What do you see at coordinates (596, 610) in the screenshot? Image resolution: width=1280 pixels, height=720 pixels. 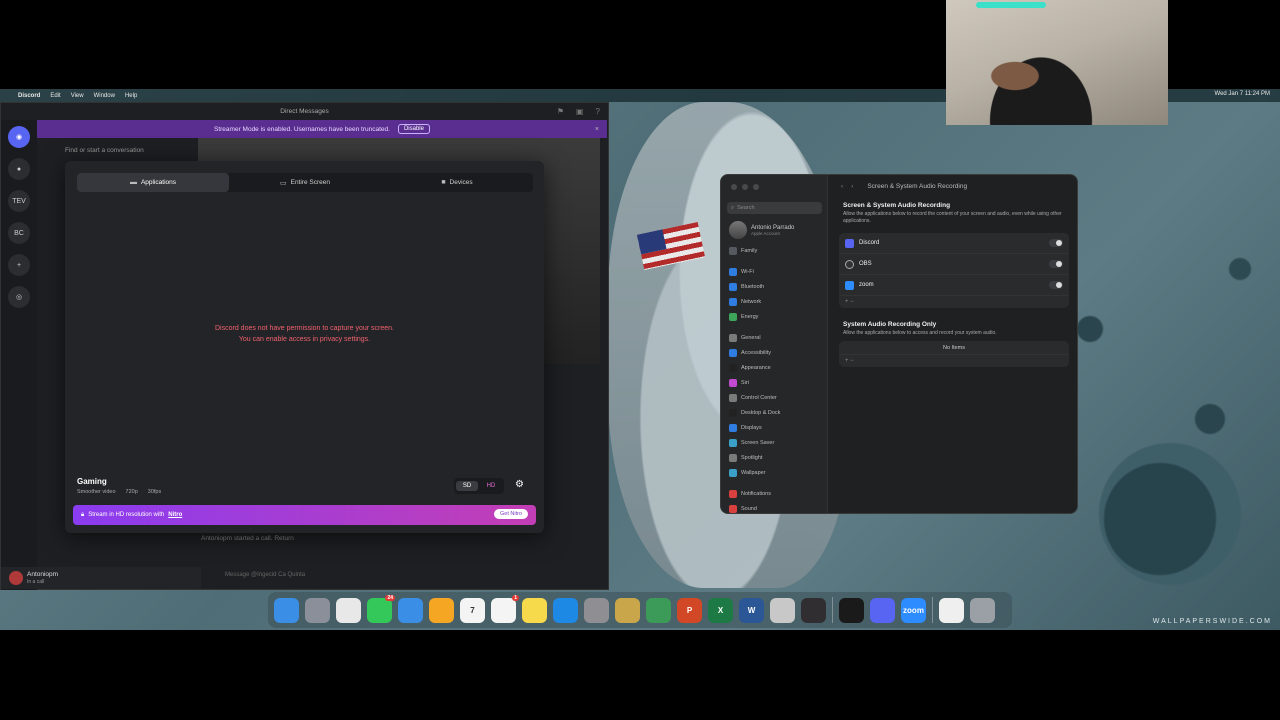 I see `system-settings-icon` at bounding box center [596, 610].